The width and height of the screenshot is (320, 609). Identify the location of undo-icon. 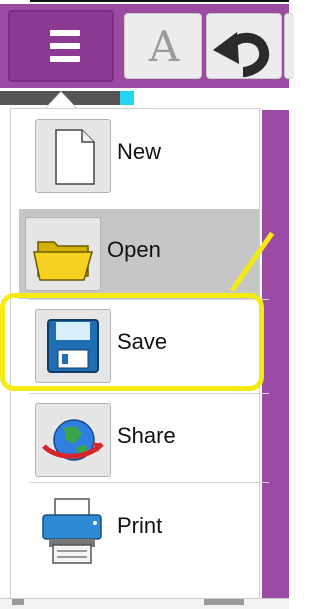
(241, 54).